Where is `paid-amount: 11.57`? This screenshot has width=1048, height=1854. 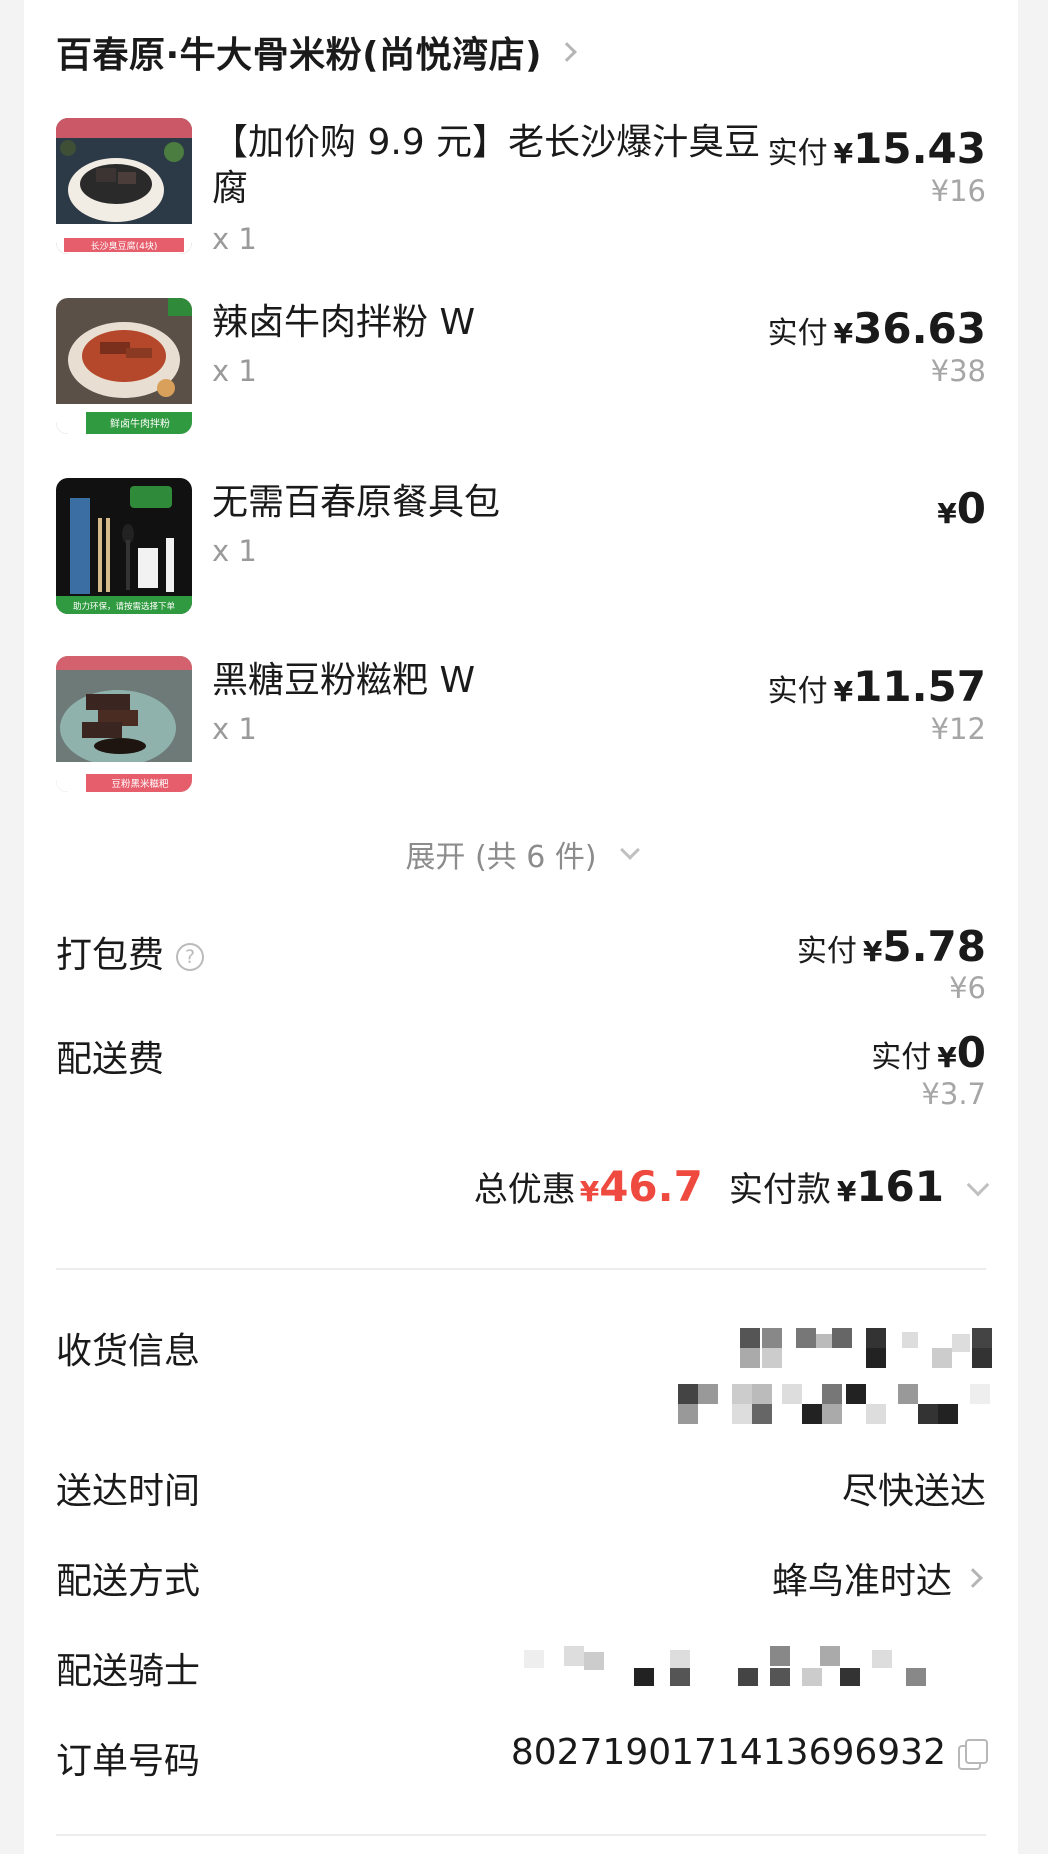
paid-amount: 11.57 is located at coordinates (919, 686).